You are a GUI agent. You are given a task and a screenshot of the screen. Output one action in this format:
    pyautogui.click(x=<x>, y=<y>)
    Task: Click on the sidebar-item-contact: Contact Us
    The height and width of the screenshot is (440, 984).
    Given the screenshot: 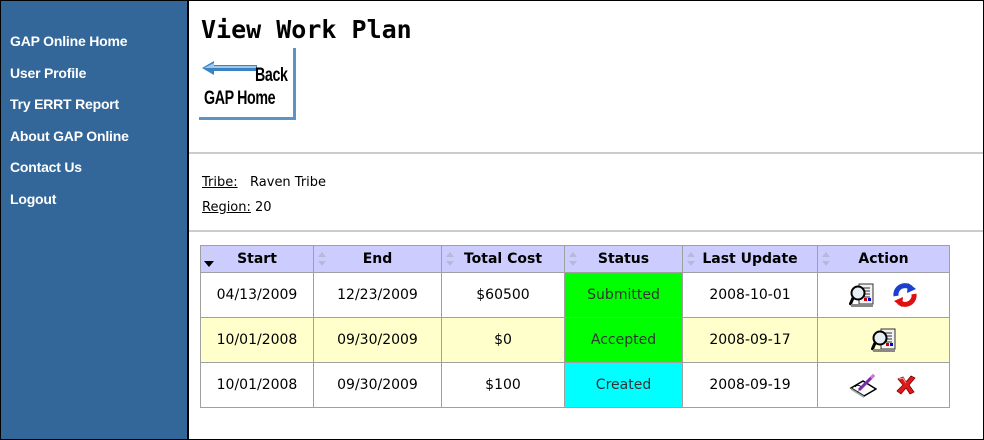 What is the action you would take?
    pyautogui.click(x=98, y=173)
    